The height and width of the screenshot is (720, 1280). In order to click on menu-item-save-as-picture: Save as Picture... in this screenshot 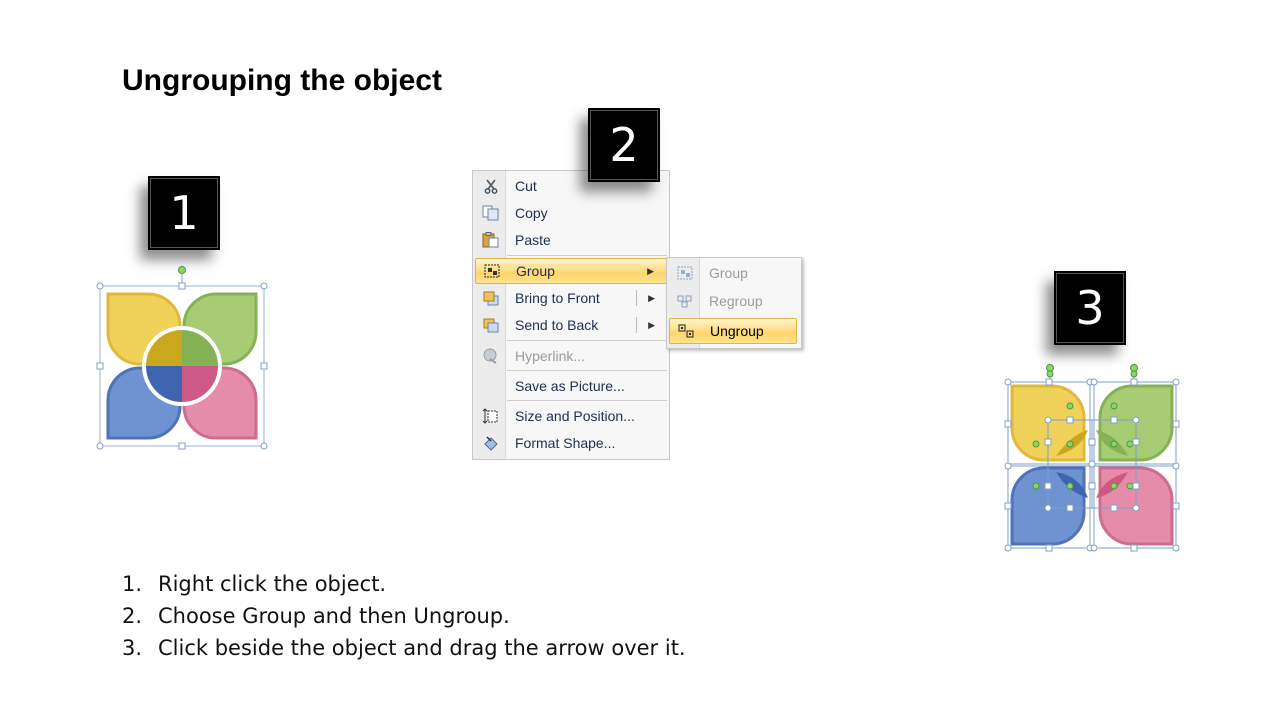, I will do `click(571, 386)`.